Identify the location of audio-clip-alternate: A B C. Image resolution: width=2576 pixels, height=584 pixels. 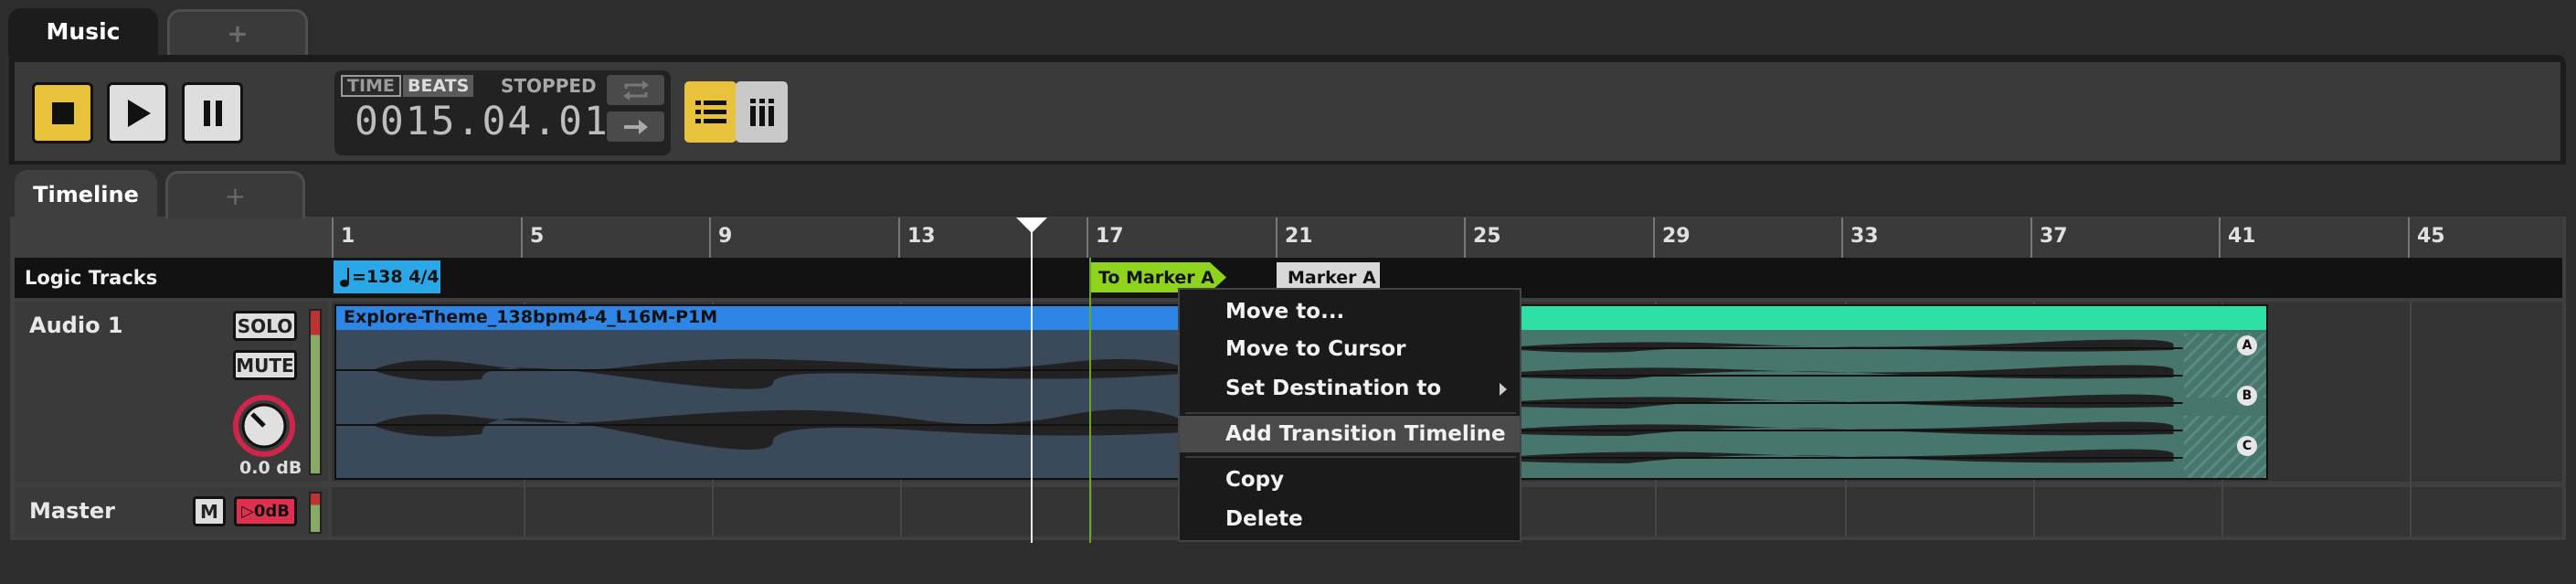
(1892, 392).